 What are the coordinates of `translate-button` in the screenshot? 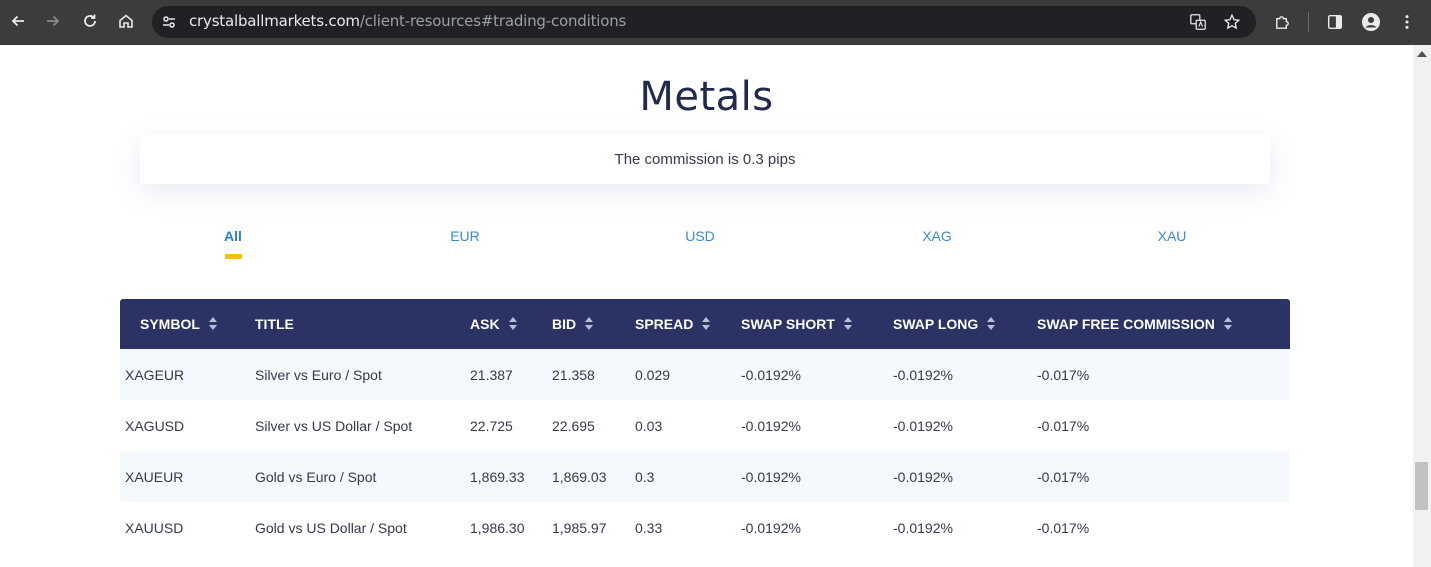 It's located at (1198, 22).